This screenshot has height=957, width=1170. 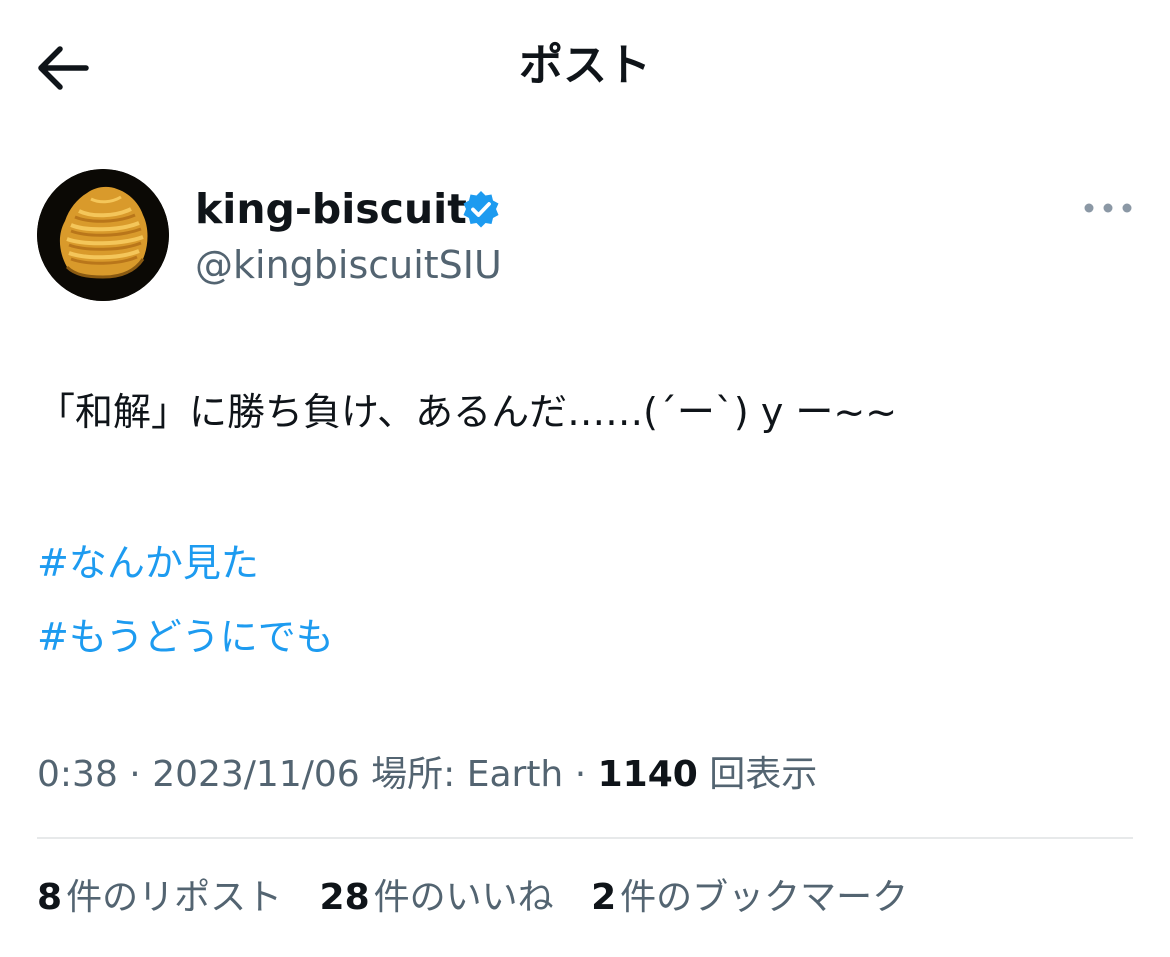 What do you see at coordinates (763, 774) in the screenshot?
I see `views-label: 回表示` at bounding box center [763, 774].